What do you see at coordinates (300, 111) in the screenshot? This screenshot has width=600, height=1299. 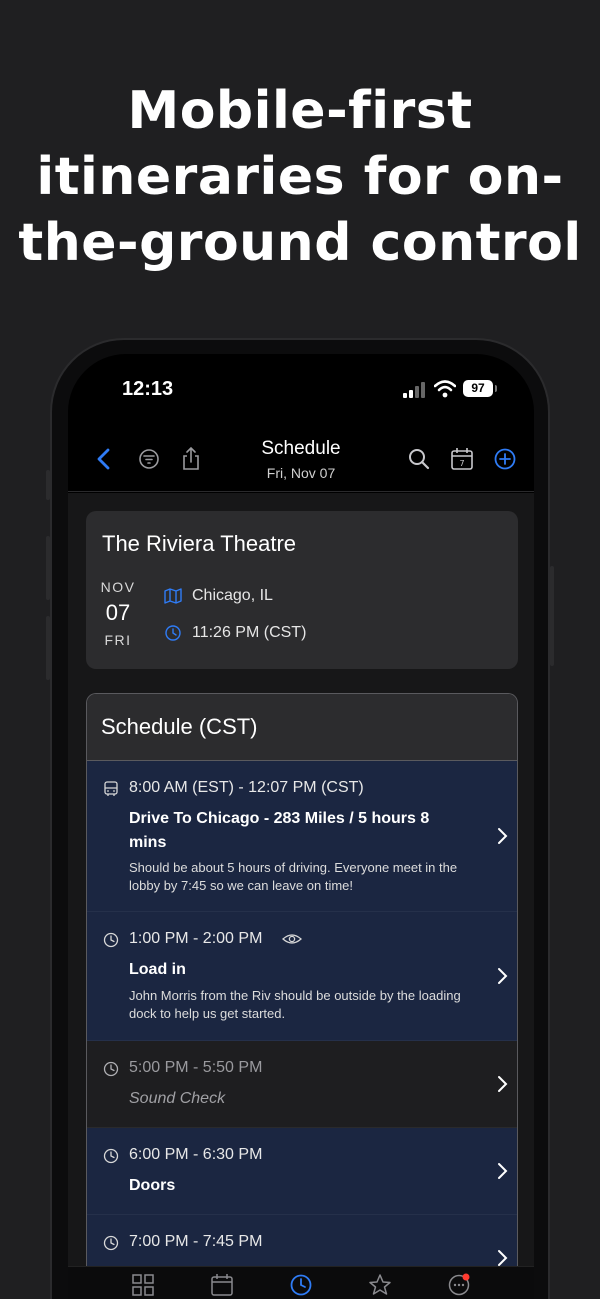 I see `headline-line-1: Mobile-first` at bounding box center [300, 111].